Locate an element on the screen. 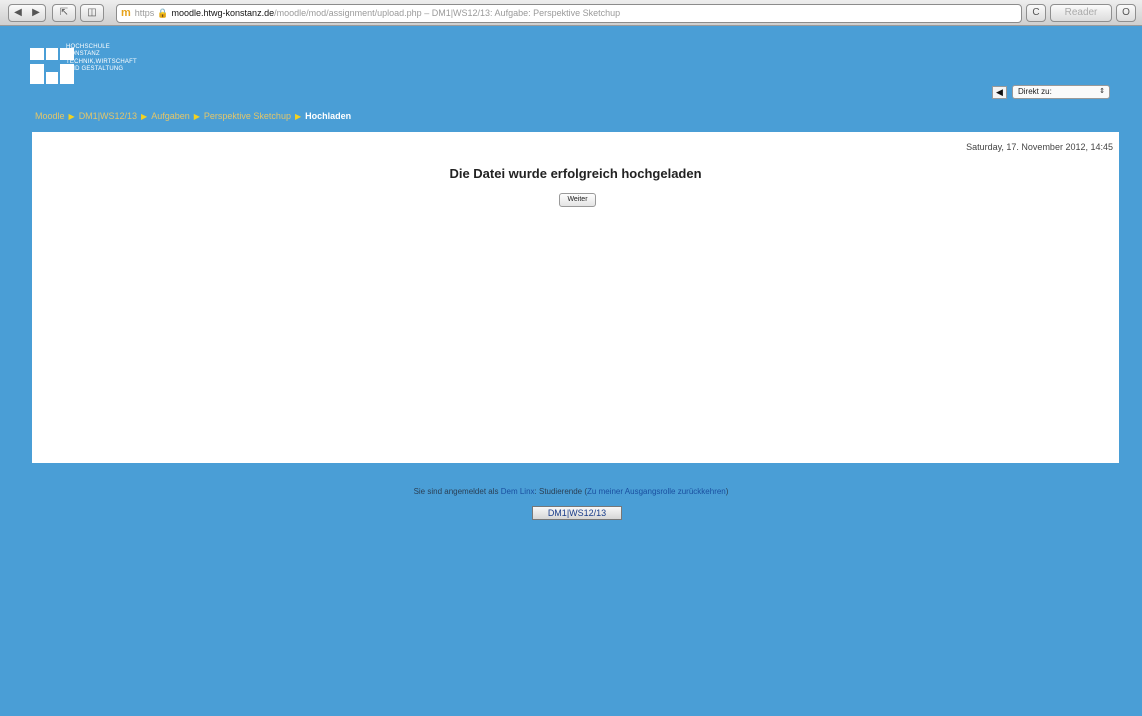  back-forward-buttons: ◀ ▶ is located at coordinates (27, 13).